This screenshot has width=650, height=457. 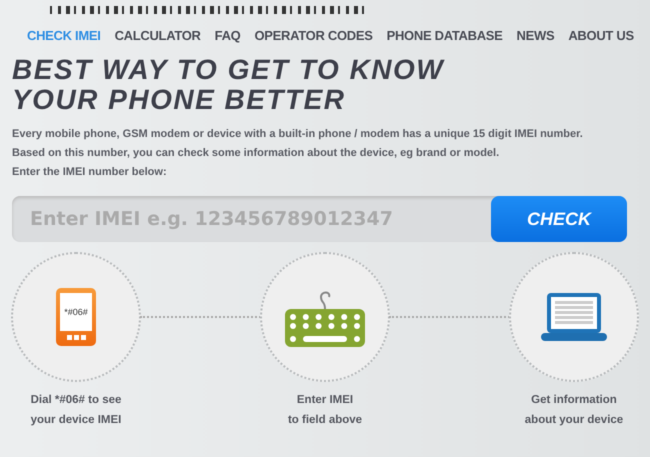 What do you see at coordinates (601, 35) in the screenshot?
I see `nav-link: ABOUT US` at bounding box center [601, 35].